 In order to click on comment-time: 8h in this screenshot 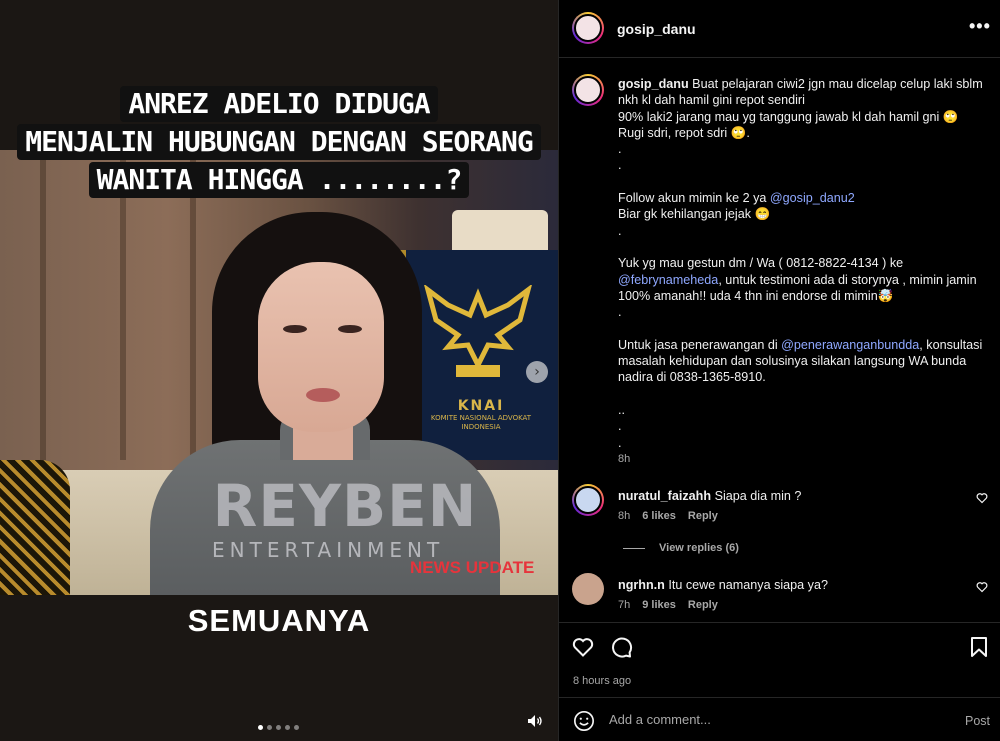, I will do `click(624, 516)`.